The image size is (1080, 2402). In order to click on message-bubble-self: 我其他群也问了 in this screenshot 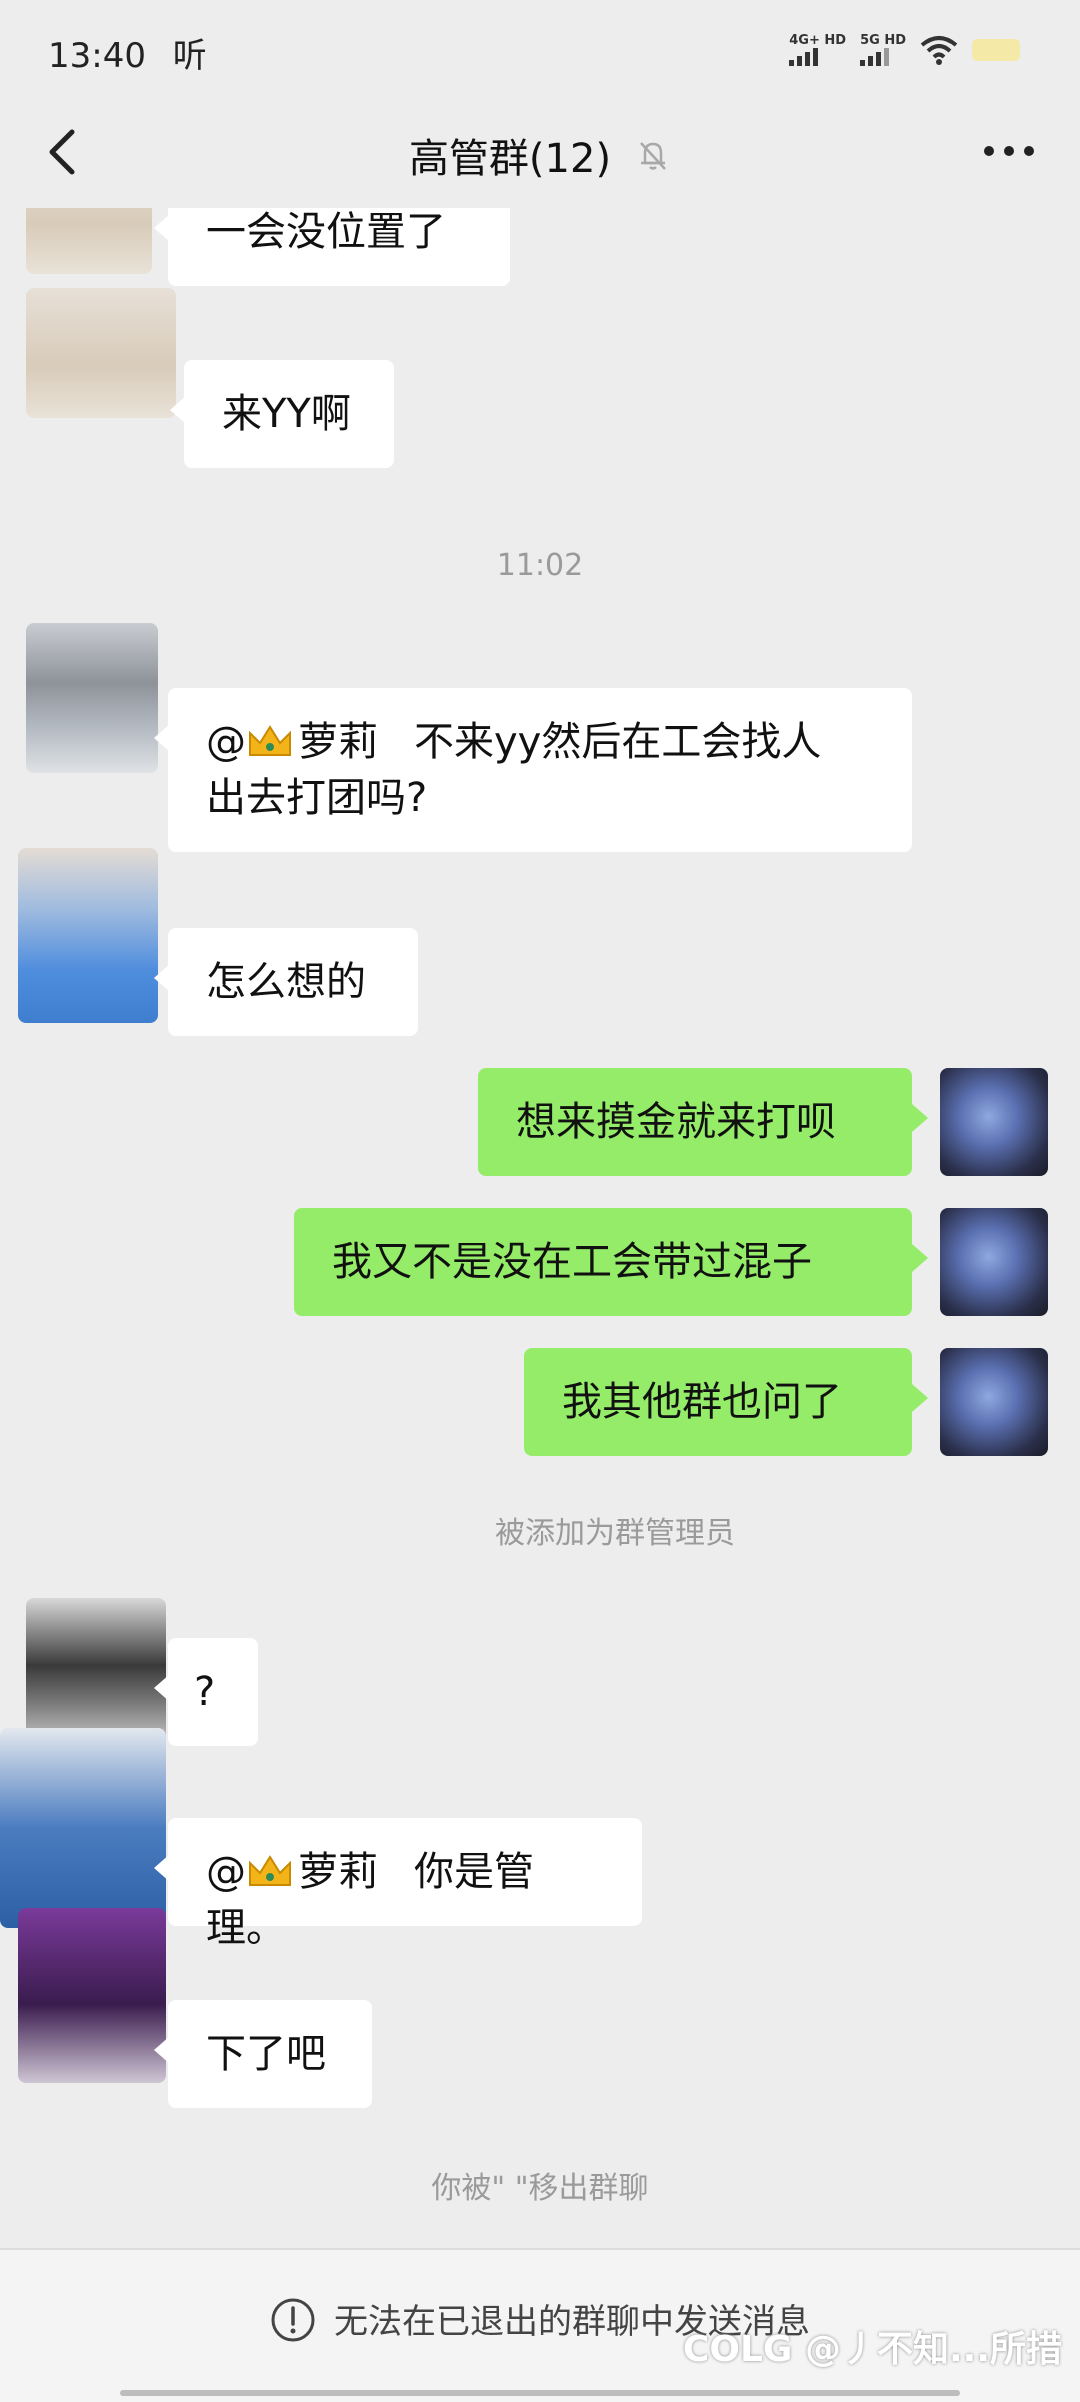, I will do `click(726, 1402)`.